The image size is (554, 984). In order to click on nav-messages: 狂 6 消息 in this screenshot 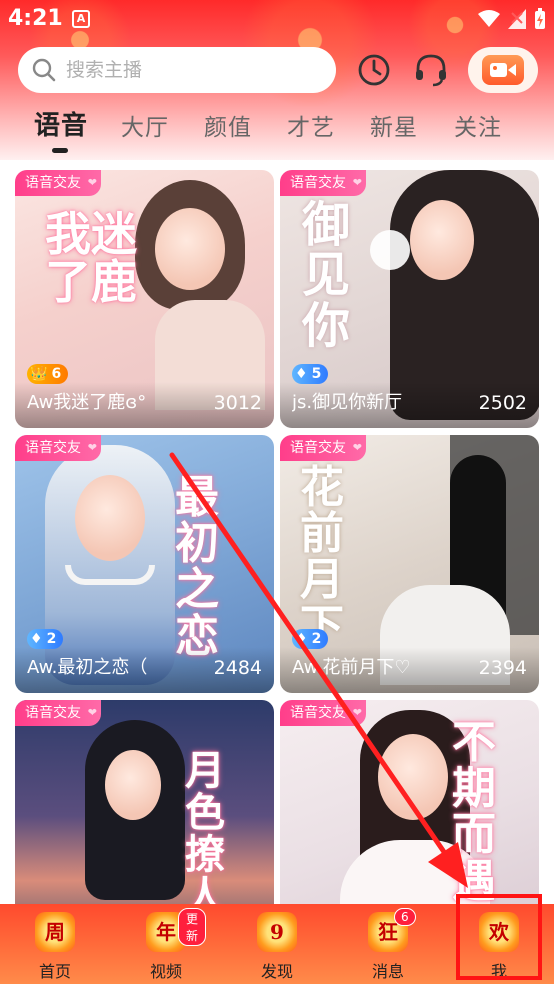, I will do `click(388, 945)`.